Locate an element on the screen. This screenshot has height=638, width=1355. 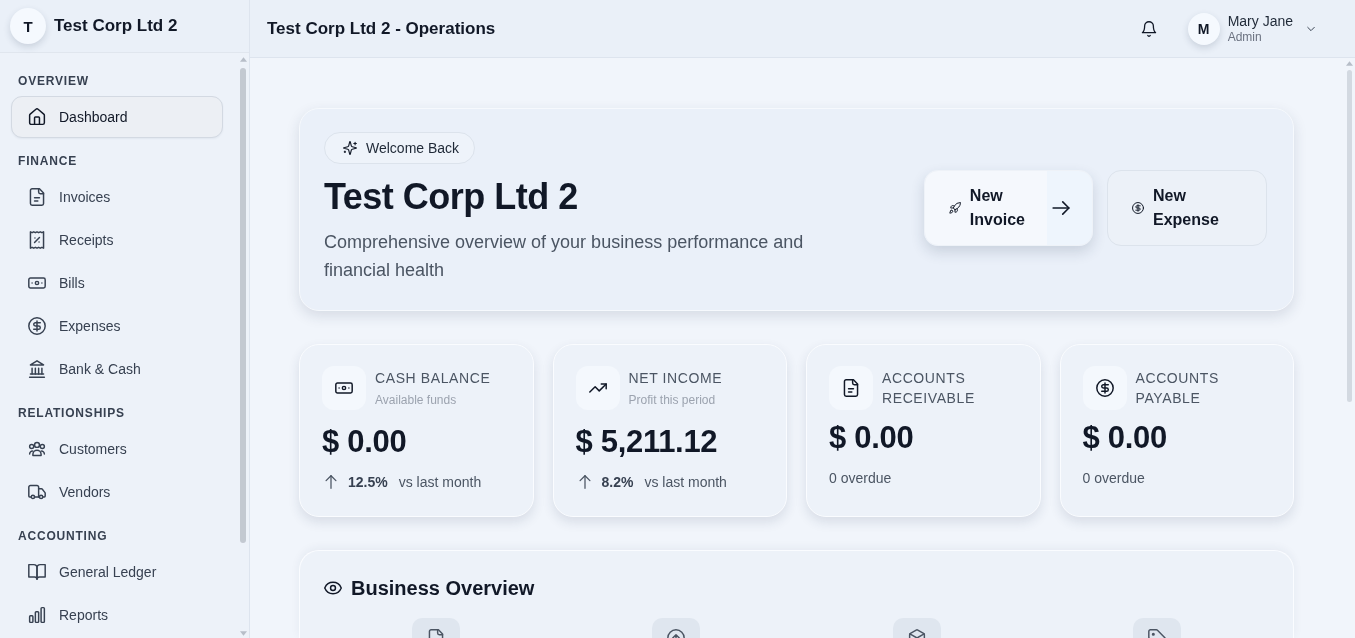
section-label: FINANCE is located at coordinates (47, 161).